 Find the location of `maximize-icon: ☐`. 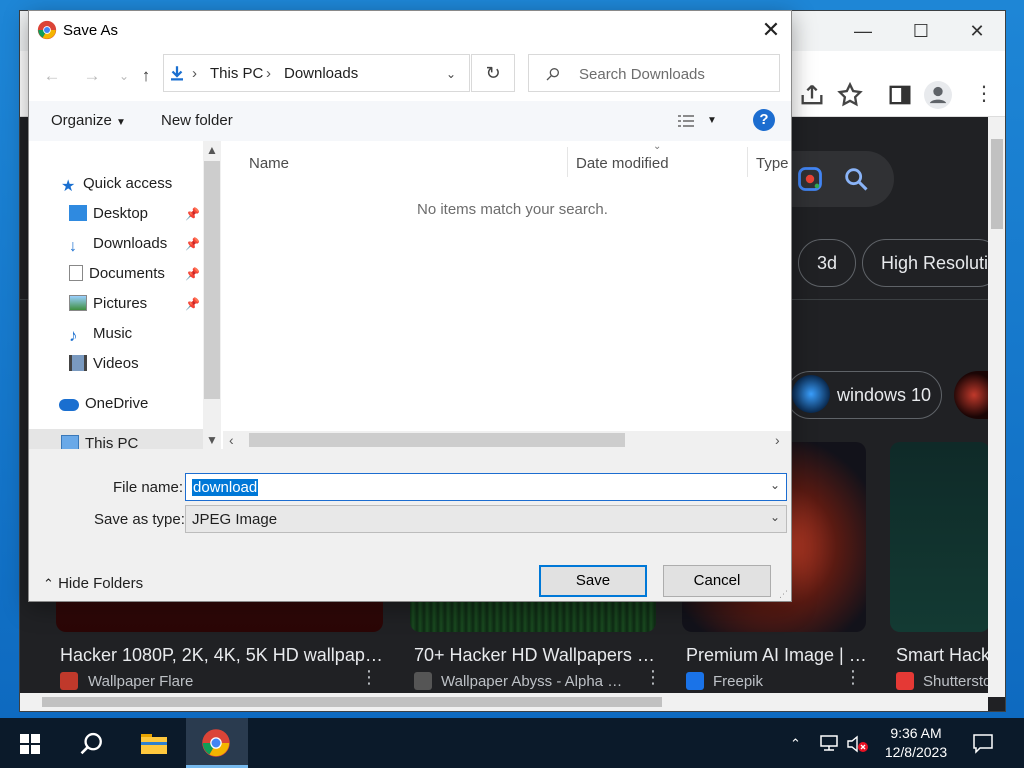

maximize-icon: ☐ is located at coordinates (921, 31).